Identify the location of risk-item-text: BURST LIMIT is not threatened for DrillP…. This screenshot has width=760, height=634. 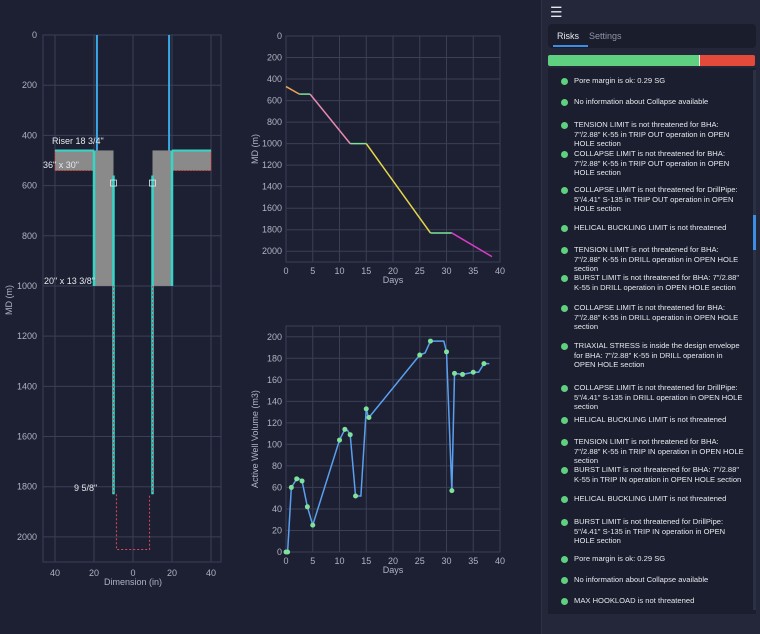
(650, 531).